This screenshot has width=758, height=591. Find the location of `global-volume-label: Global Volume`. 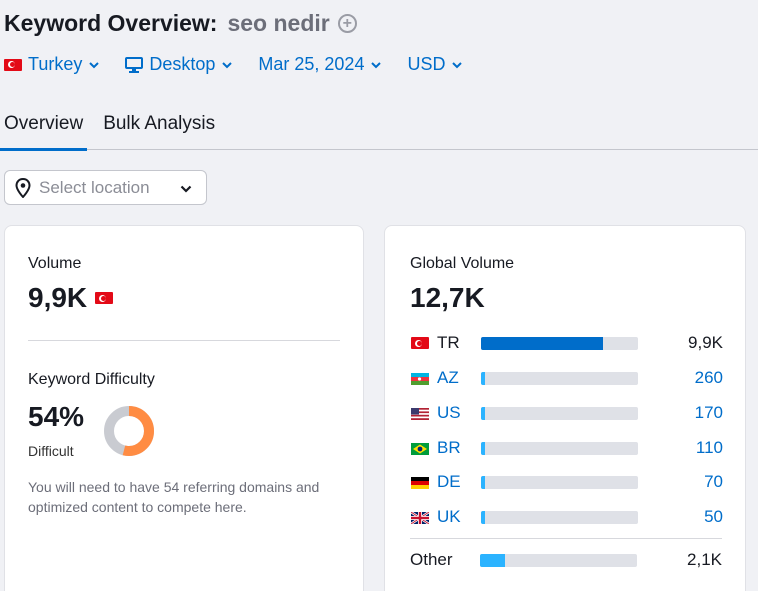

global-volume-label: Global Volume is located at coordinates (462, 263).